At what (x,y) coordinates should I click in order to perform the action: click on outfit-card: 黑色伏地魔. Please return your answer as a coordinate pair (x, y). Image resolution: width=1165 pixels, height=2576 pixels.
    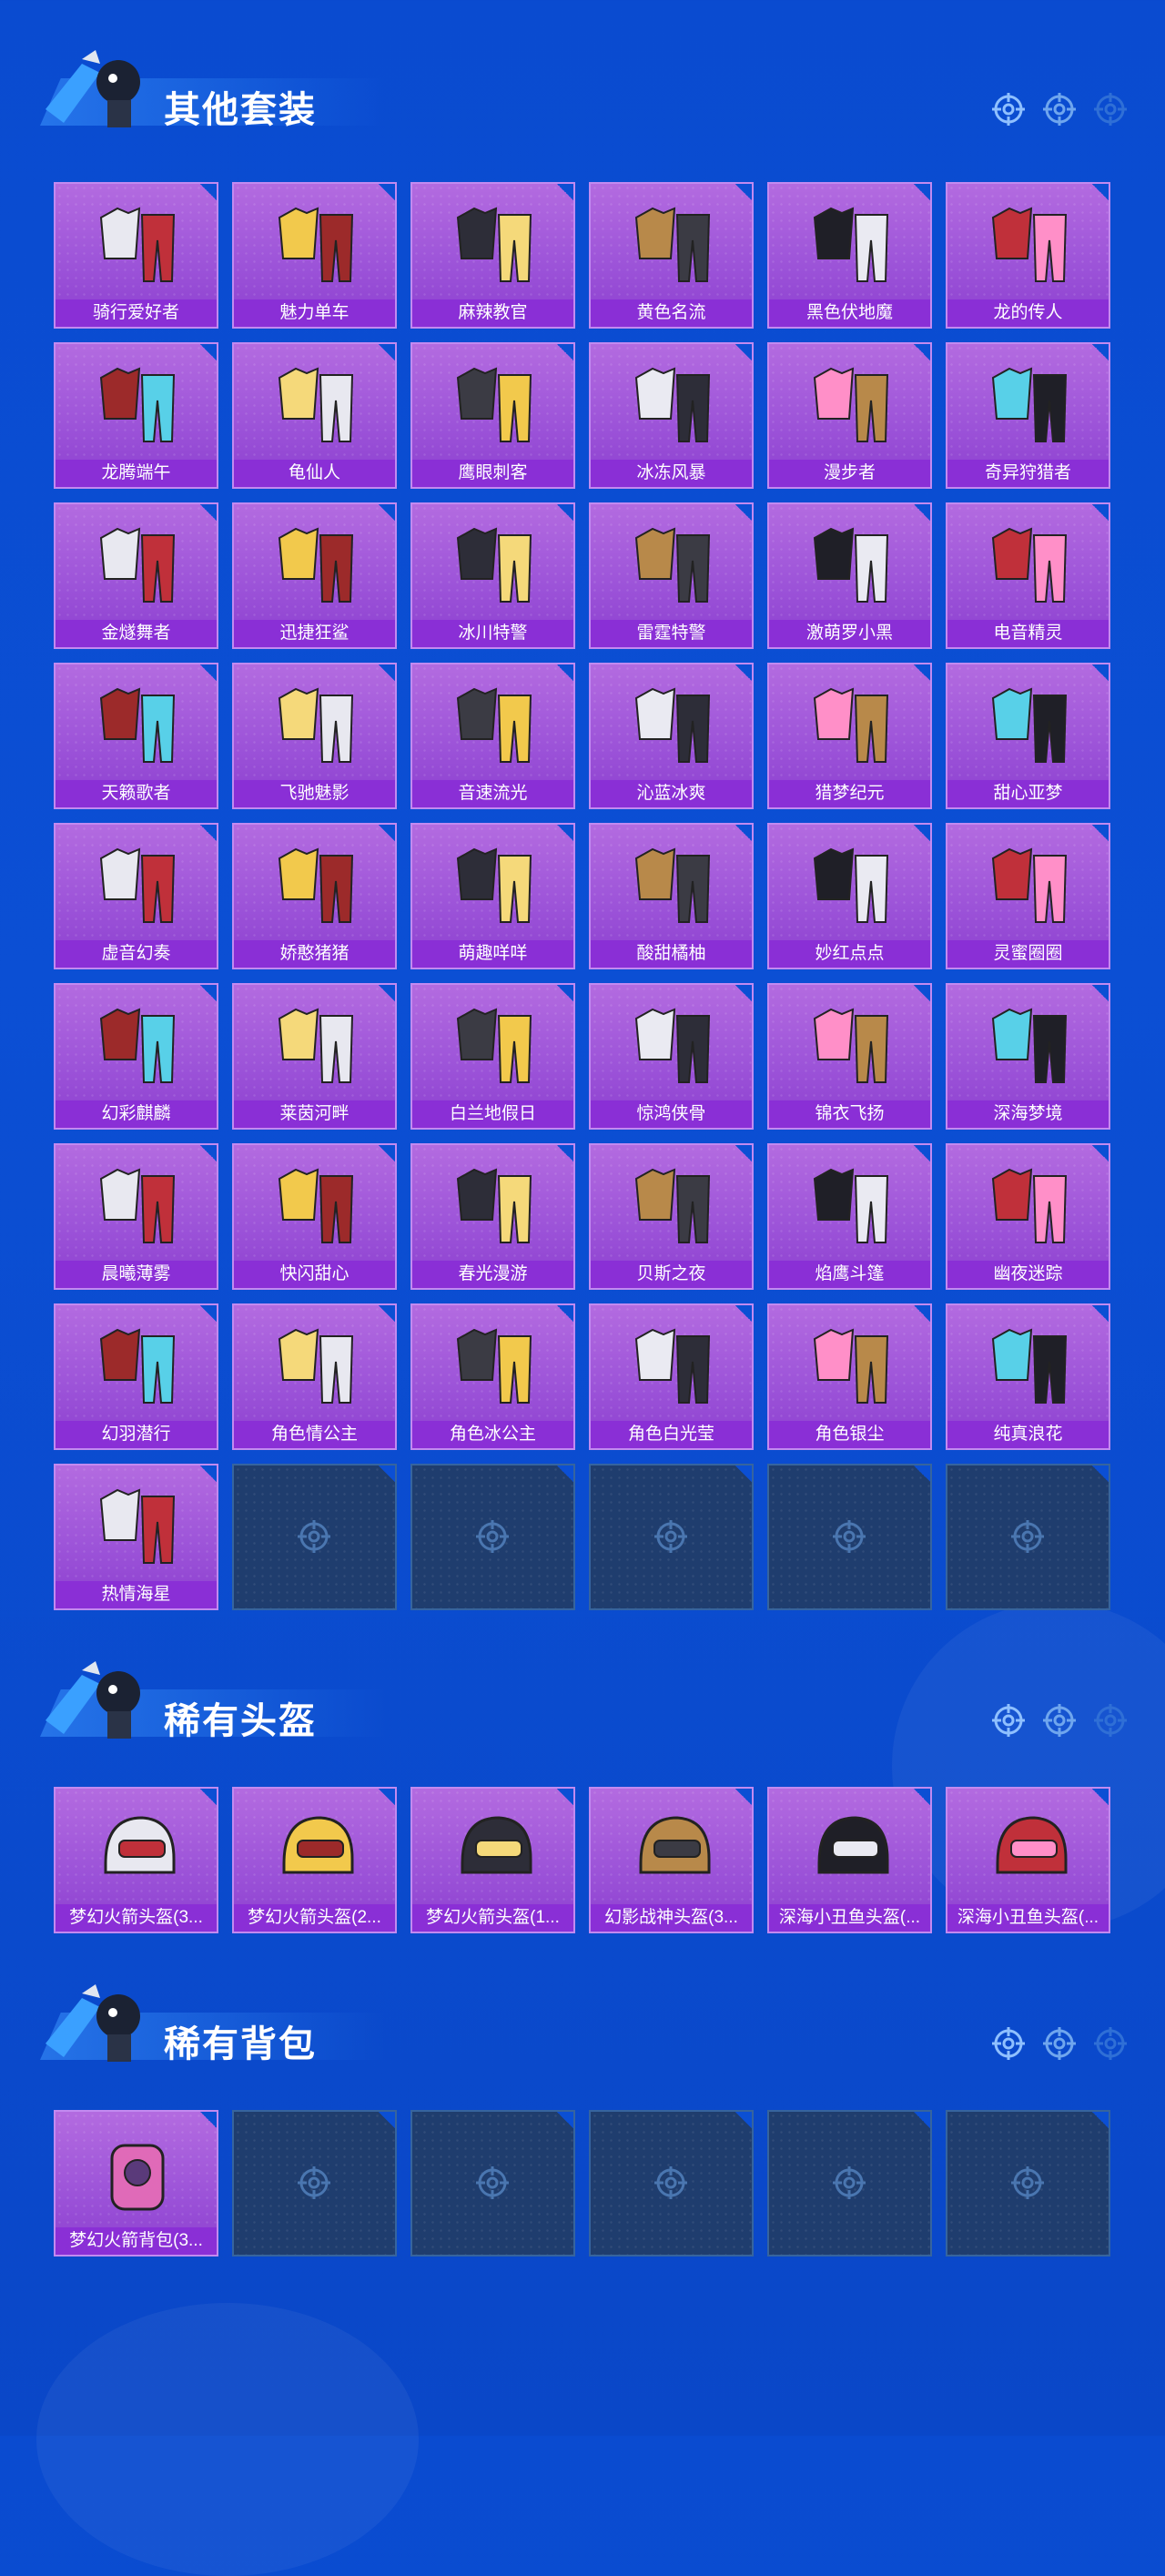
    Looking at the image, I should click on (849, 255).